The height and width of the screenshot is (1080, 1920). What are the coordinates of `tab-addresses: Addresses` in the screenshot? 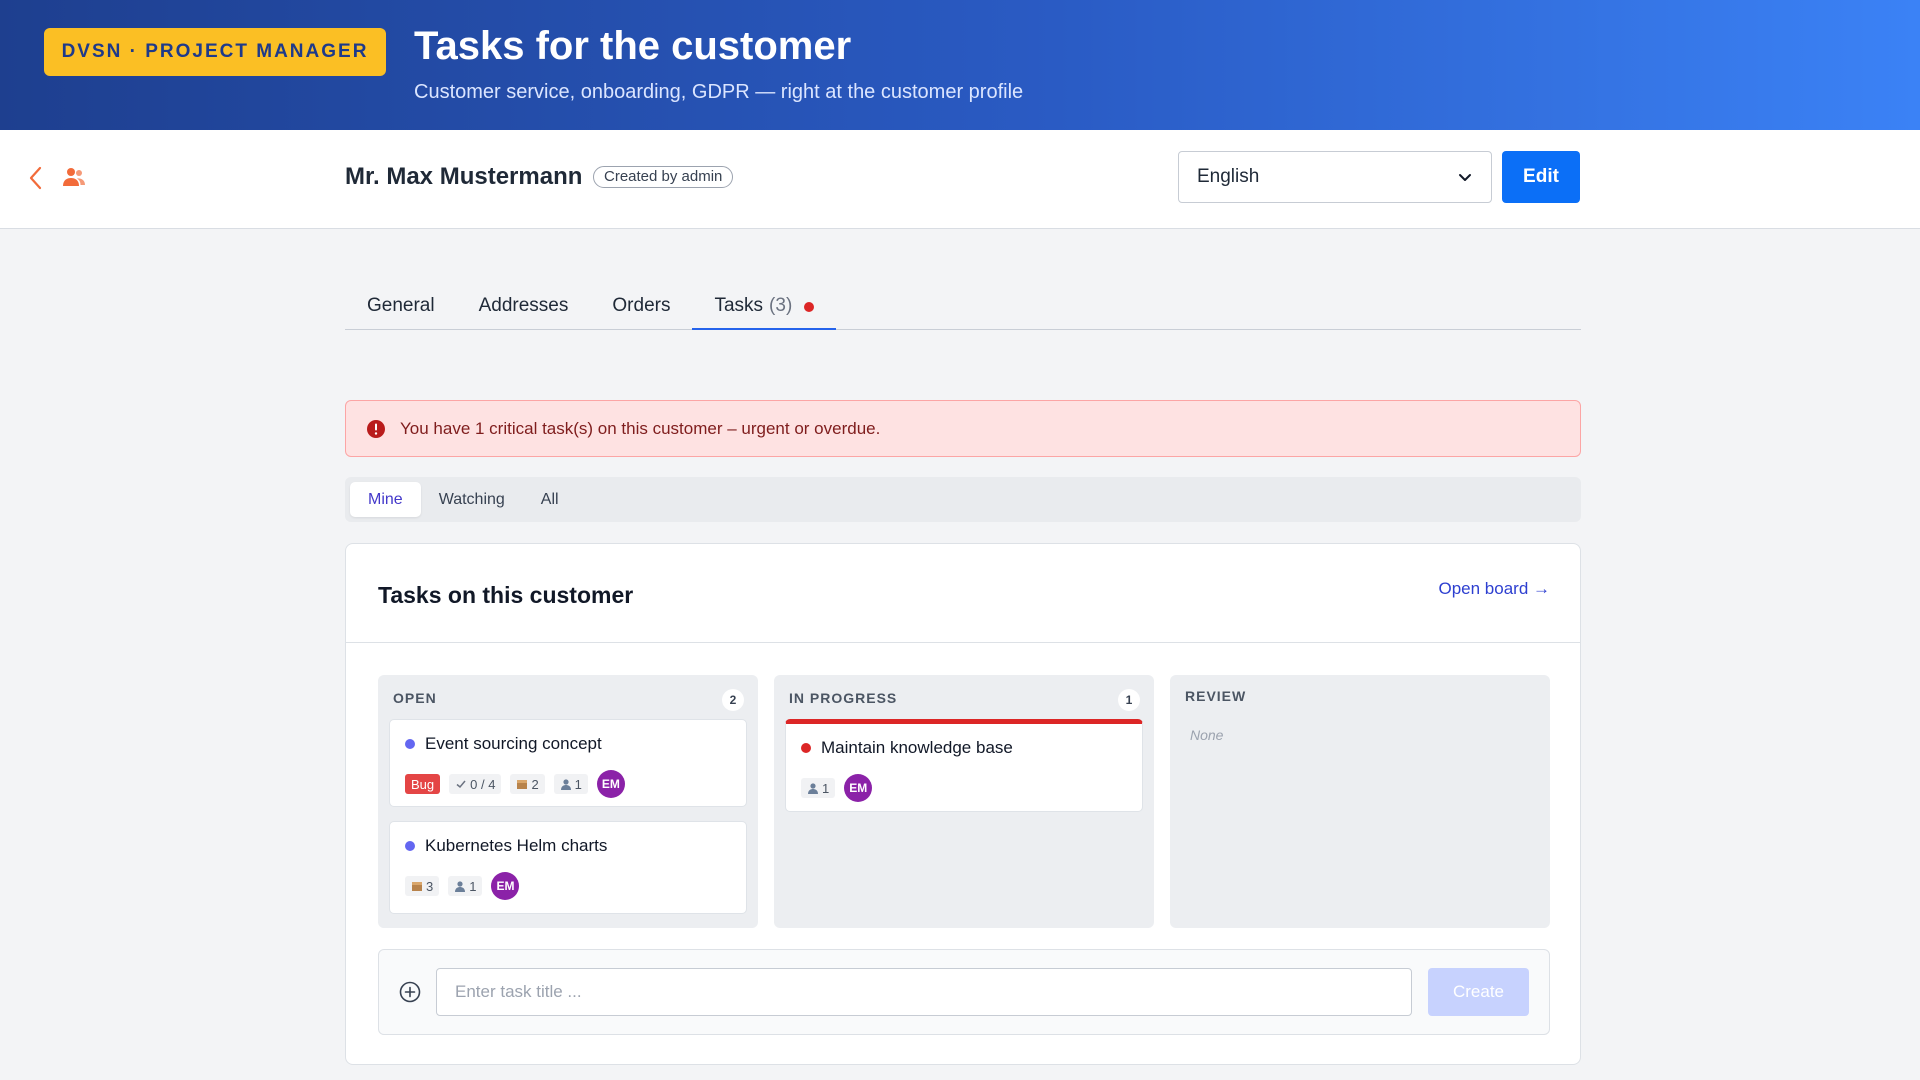 It's located at (524, 308).